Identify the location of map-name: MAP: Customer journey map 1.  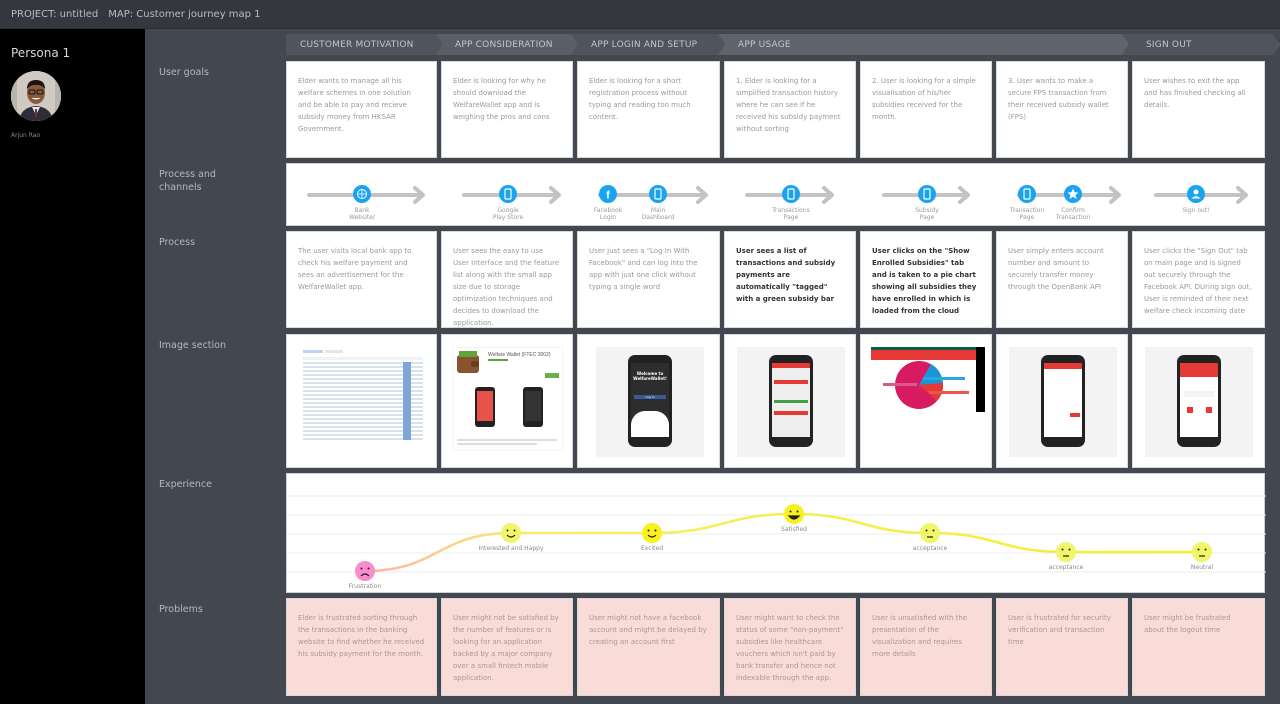
(184, 14).